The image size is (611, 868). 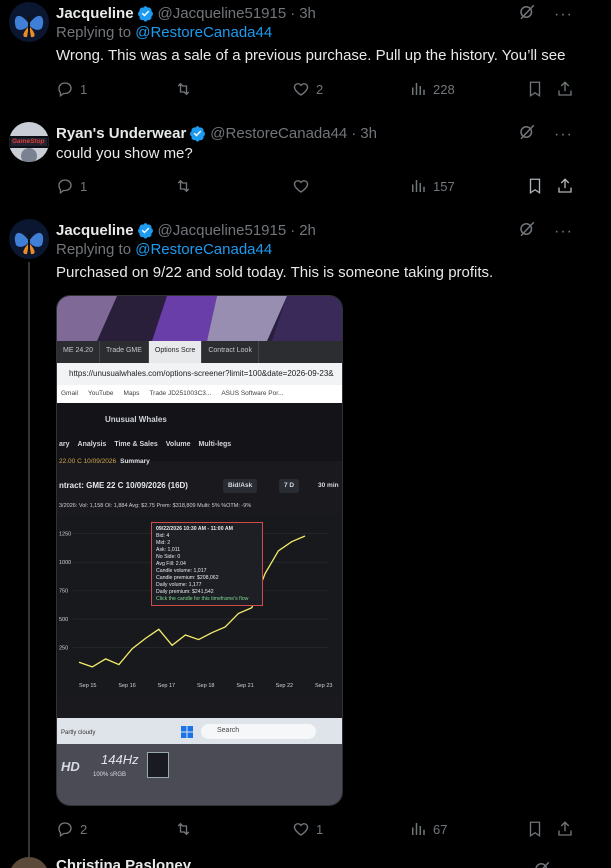 What do you see at coordinates (124, 153) in the screenshot?
I see `tweet-text: could you show me?` at bounding box center [124, 153].